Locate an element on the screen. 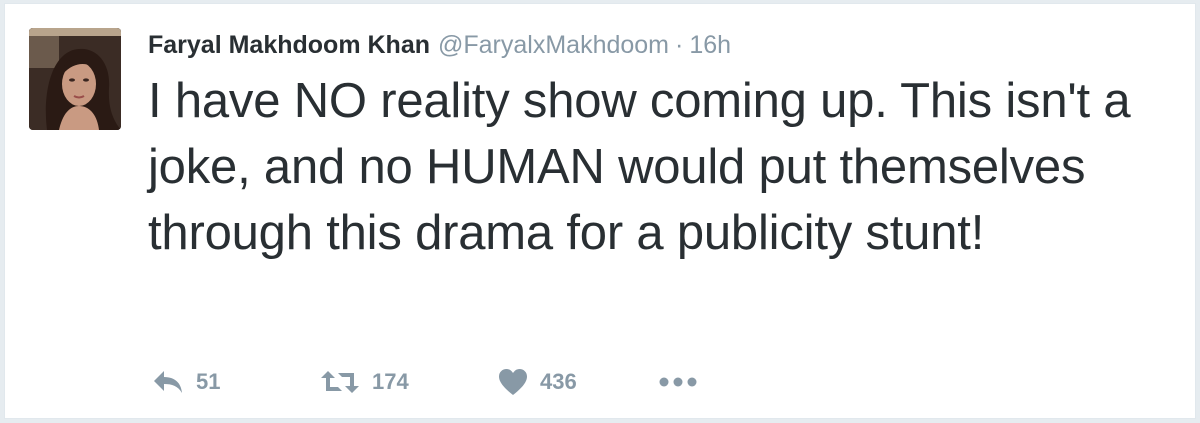 Image resolution: width=1200 pixels, height=423 pixels. heart-icon is located at coordinates (513, 382).